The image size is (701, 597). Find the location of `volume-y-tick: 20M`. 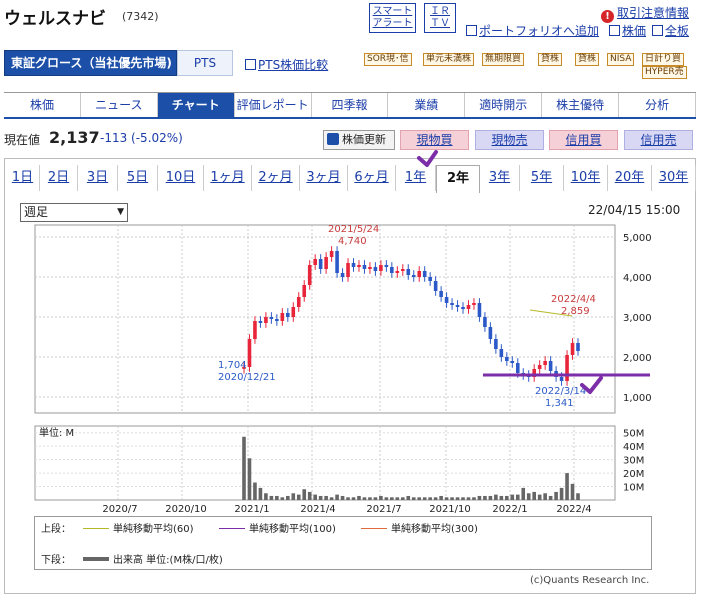

volume-y-tick: 20M is located at coordinates (633, 474).